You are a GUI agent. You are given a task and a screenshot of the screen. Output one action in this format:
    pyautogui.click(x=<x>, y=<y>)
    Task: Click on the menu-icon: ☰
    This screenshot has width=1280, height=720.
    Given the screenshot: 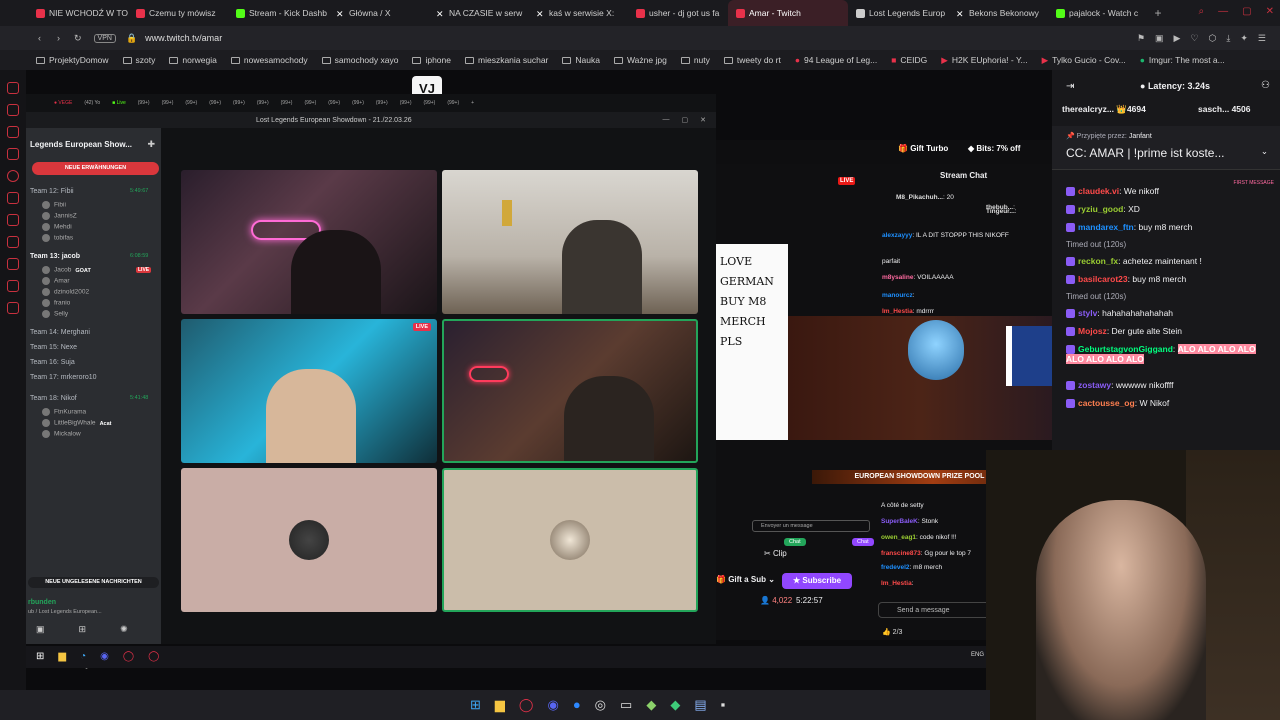 What is the action you would take?
    pyautogui.click(x=1262, y=38)
    